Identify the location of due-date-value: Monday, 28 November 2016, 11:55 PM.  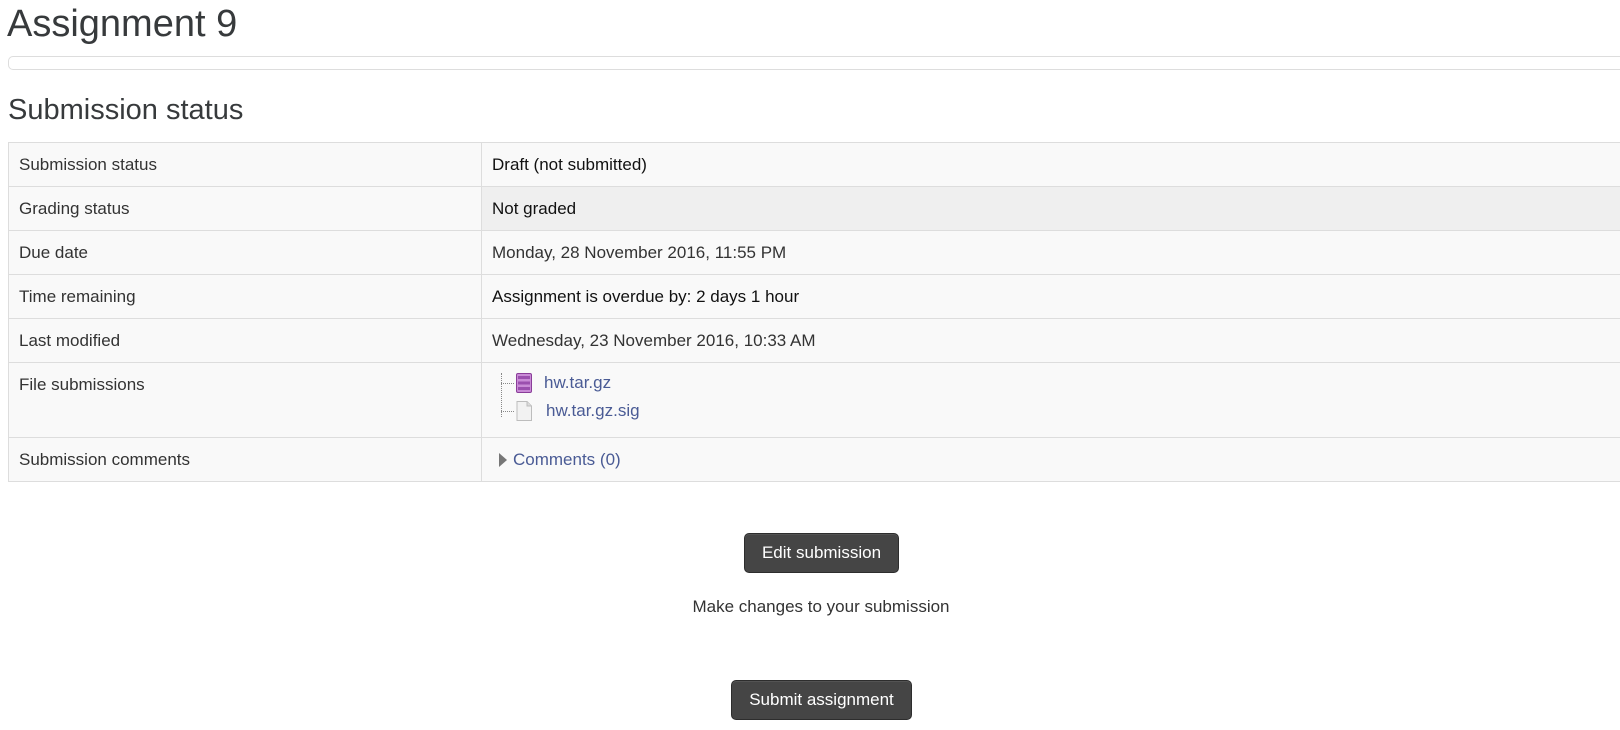
(1050, 252).